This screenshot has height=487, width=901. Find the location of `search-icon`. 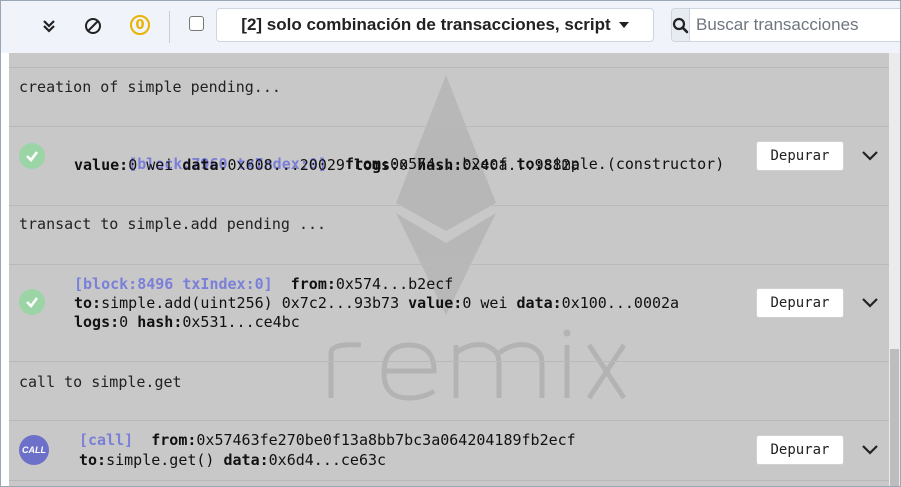

search-icon is located at coordinates (681, 25).